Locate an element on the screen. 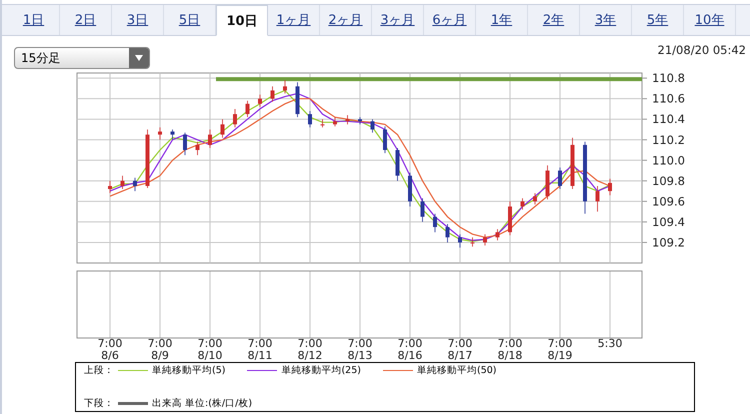  legend-label: 下段： is located at coordinates (99, 403).